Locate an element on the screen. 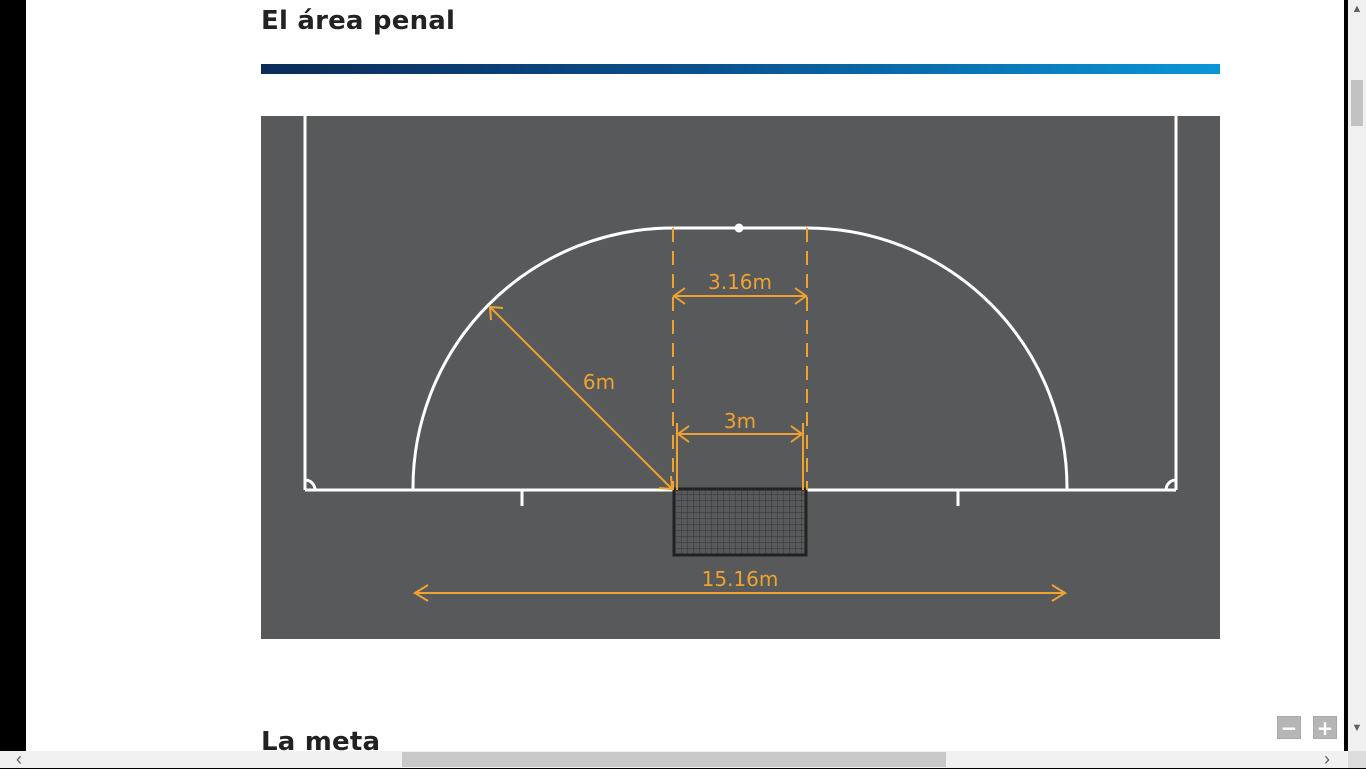  horizontal-scroll-thumb is located at coordinates (674, 759).